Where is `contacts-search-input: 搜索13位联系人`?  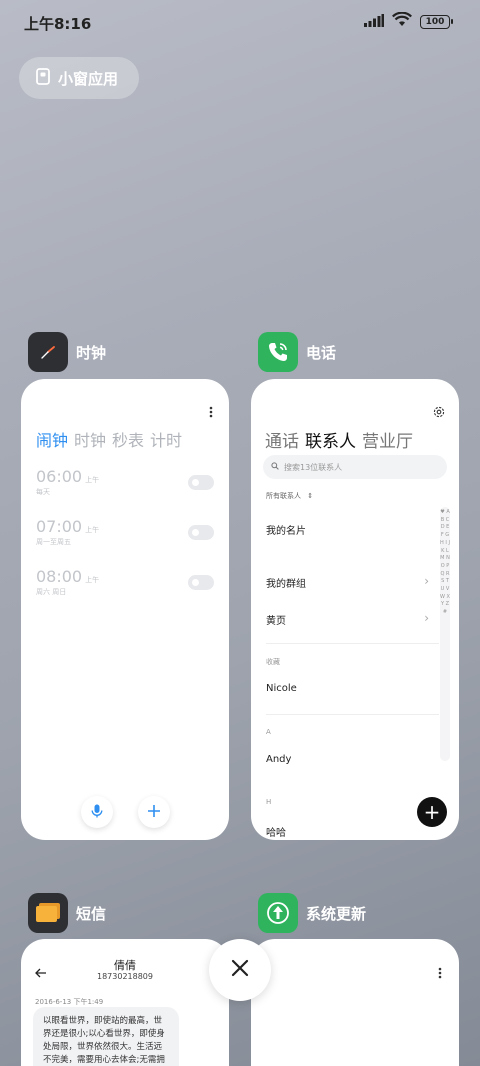
contacts-search-input: 搜索13位联系人 is located at coordinates (355, 467).